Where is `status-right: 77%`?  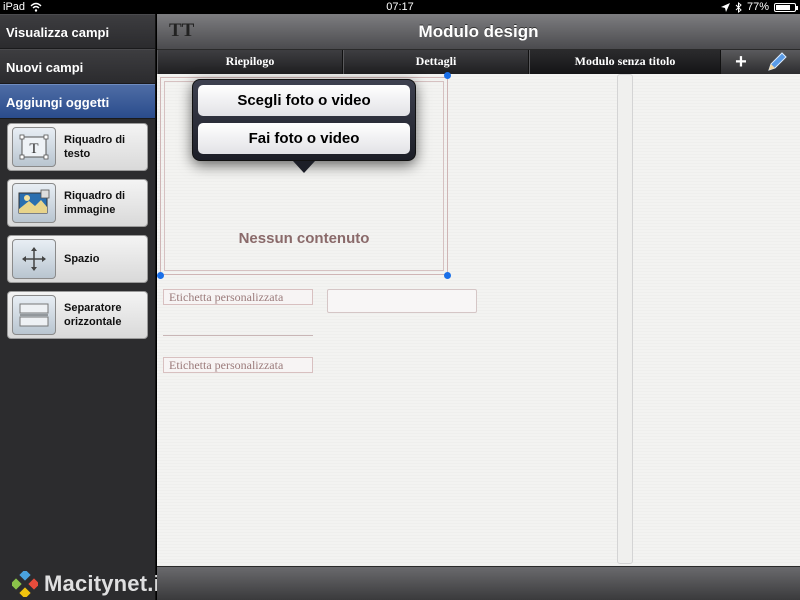
status-right: 77% is located at coordinates (759, 7).